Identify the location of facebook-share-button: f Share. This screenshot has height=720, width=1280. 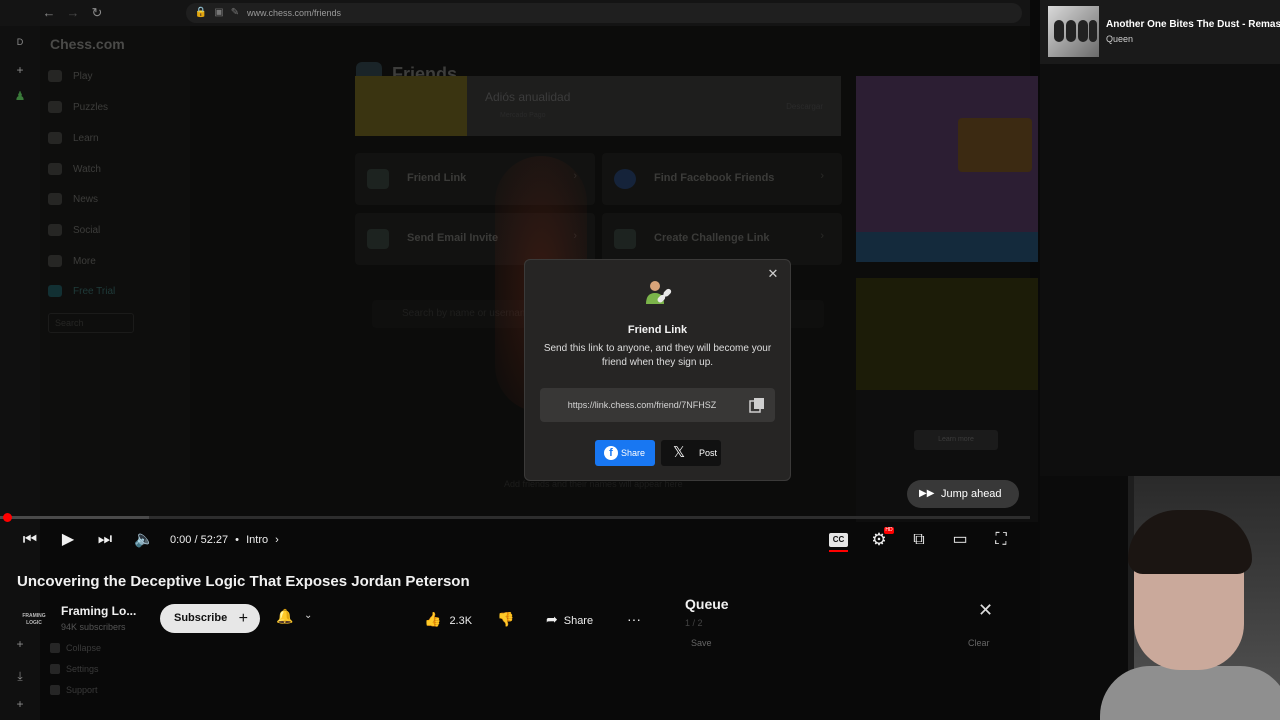
(625, 453).